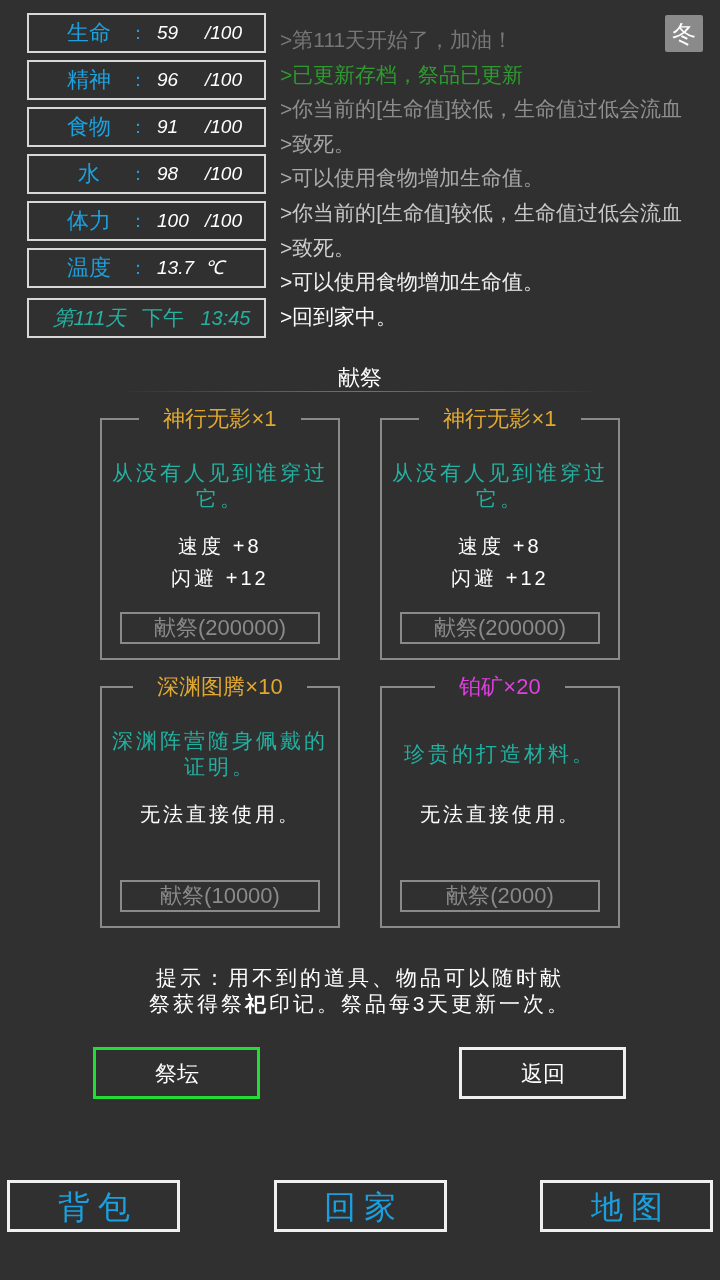  Describe the element at coordinates (89, 33) in the screenshot. I see `stat-label: 生命` at that location.